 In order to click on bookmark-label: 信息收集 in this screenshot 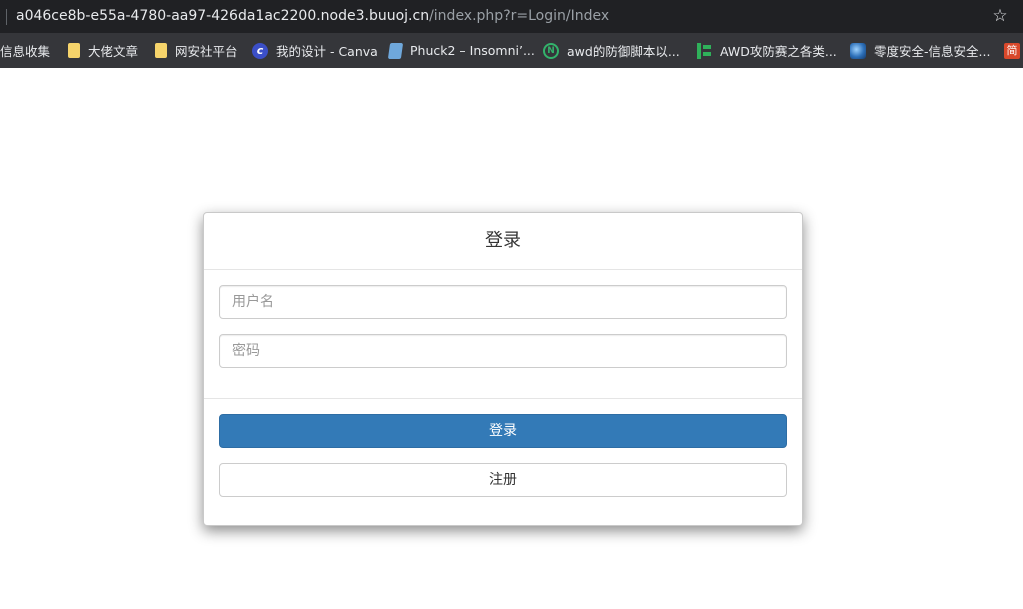, I will do `click(25, 51)`.